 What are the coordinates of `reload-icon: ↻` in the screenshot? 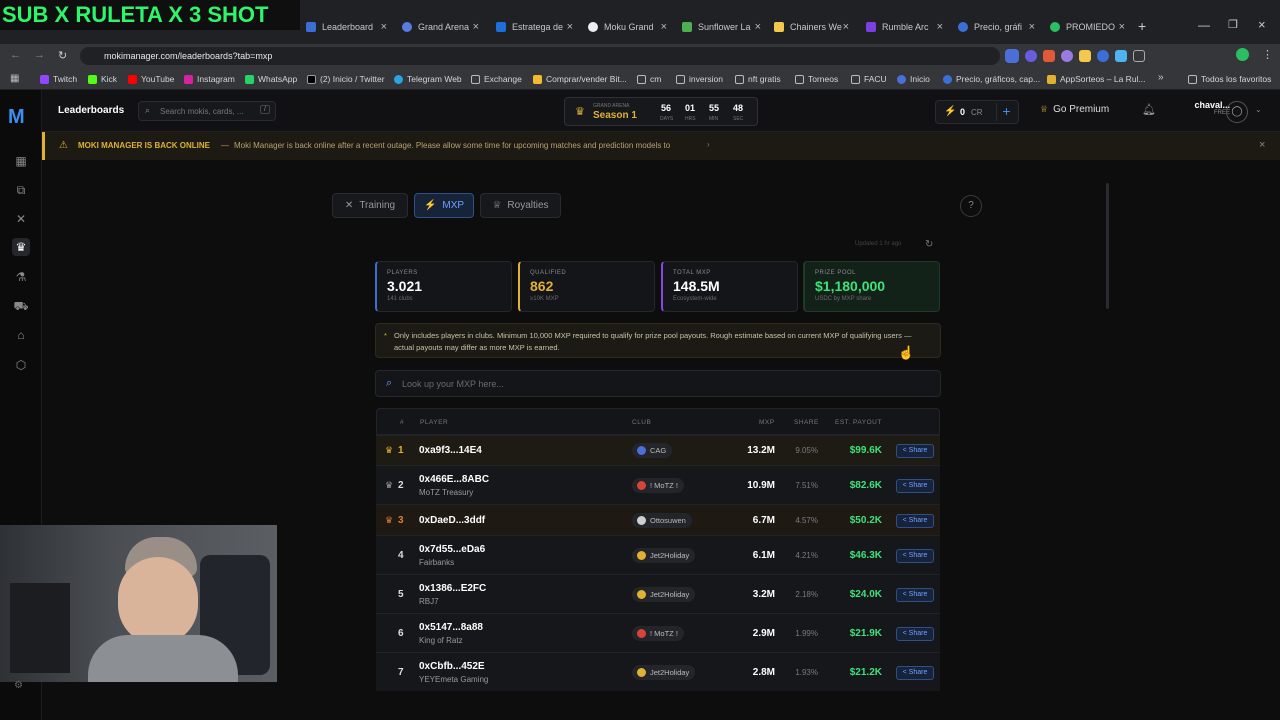 It's located at (62, 55).